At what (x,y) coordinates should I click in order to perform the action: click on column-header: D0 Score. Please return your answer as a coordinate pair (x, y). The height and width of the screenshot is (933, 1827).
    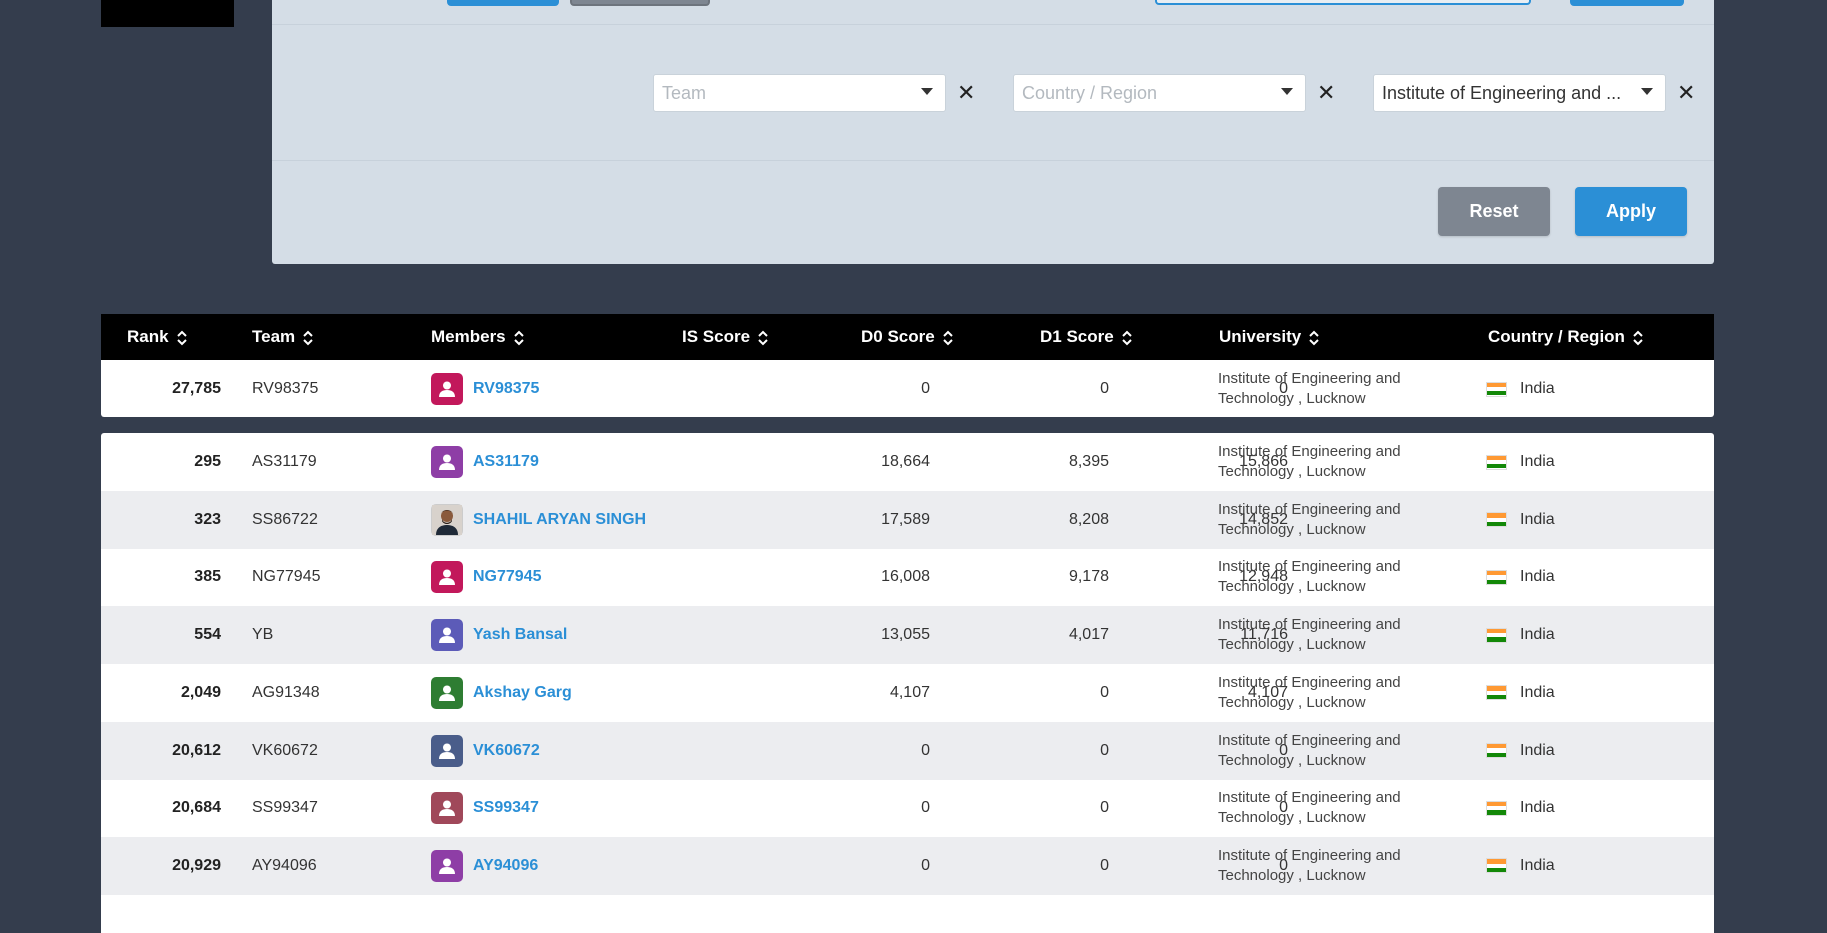
    Looking at the image, I should click on (907, 337).